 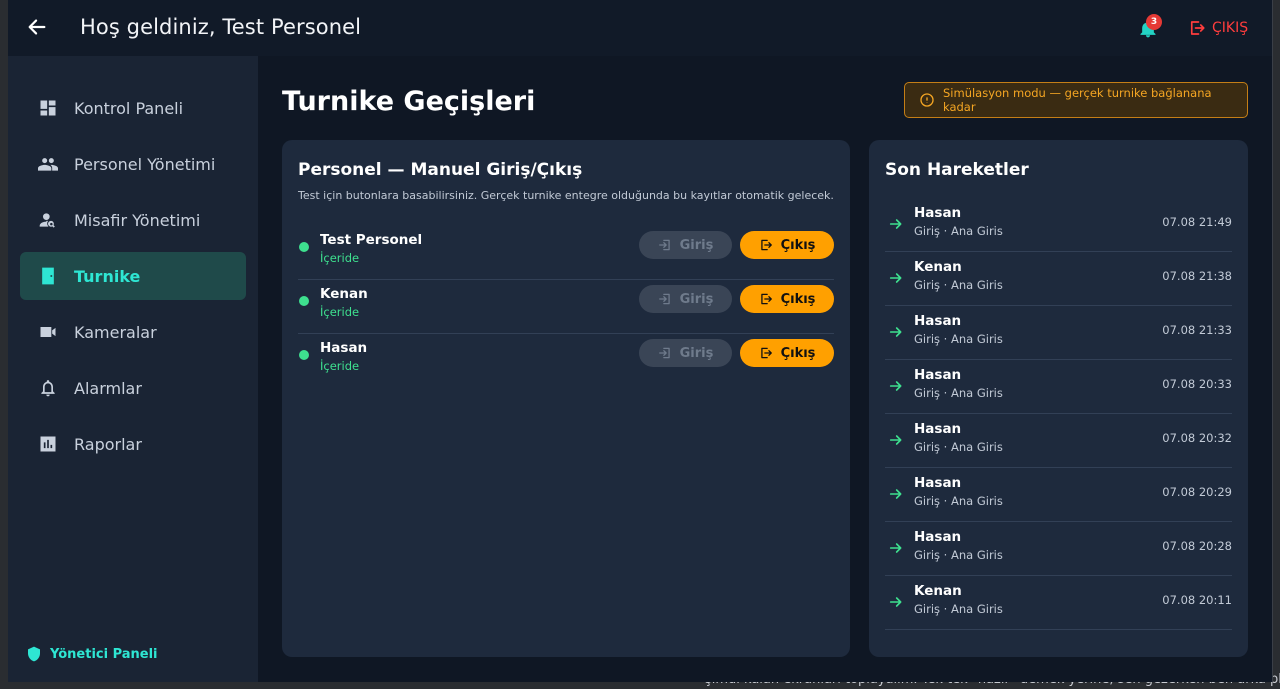 What do you see at coordinates (129, 108) in the screenshot?
I see `sidebar-item-label: Kontrol Paneli` at bounding box center [129, 108].